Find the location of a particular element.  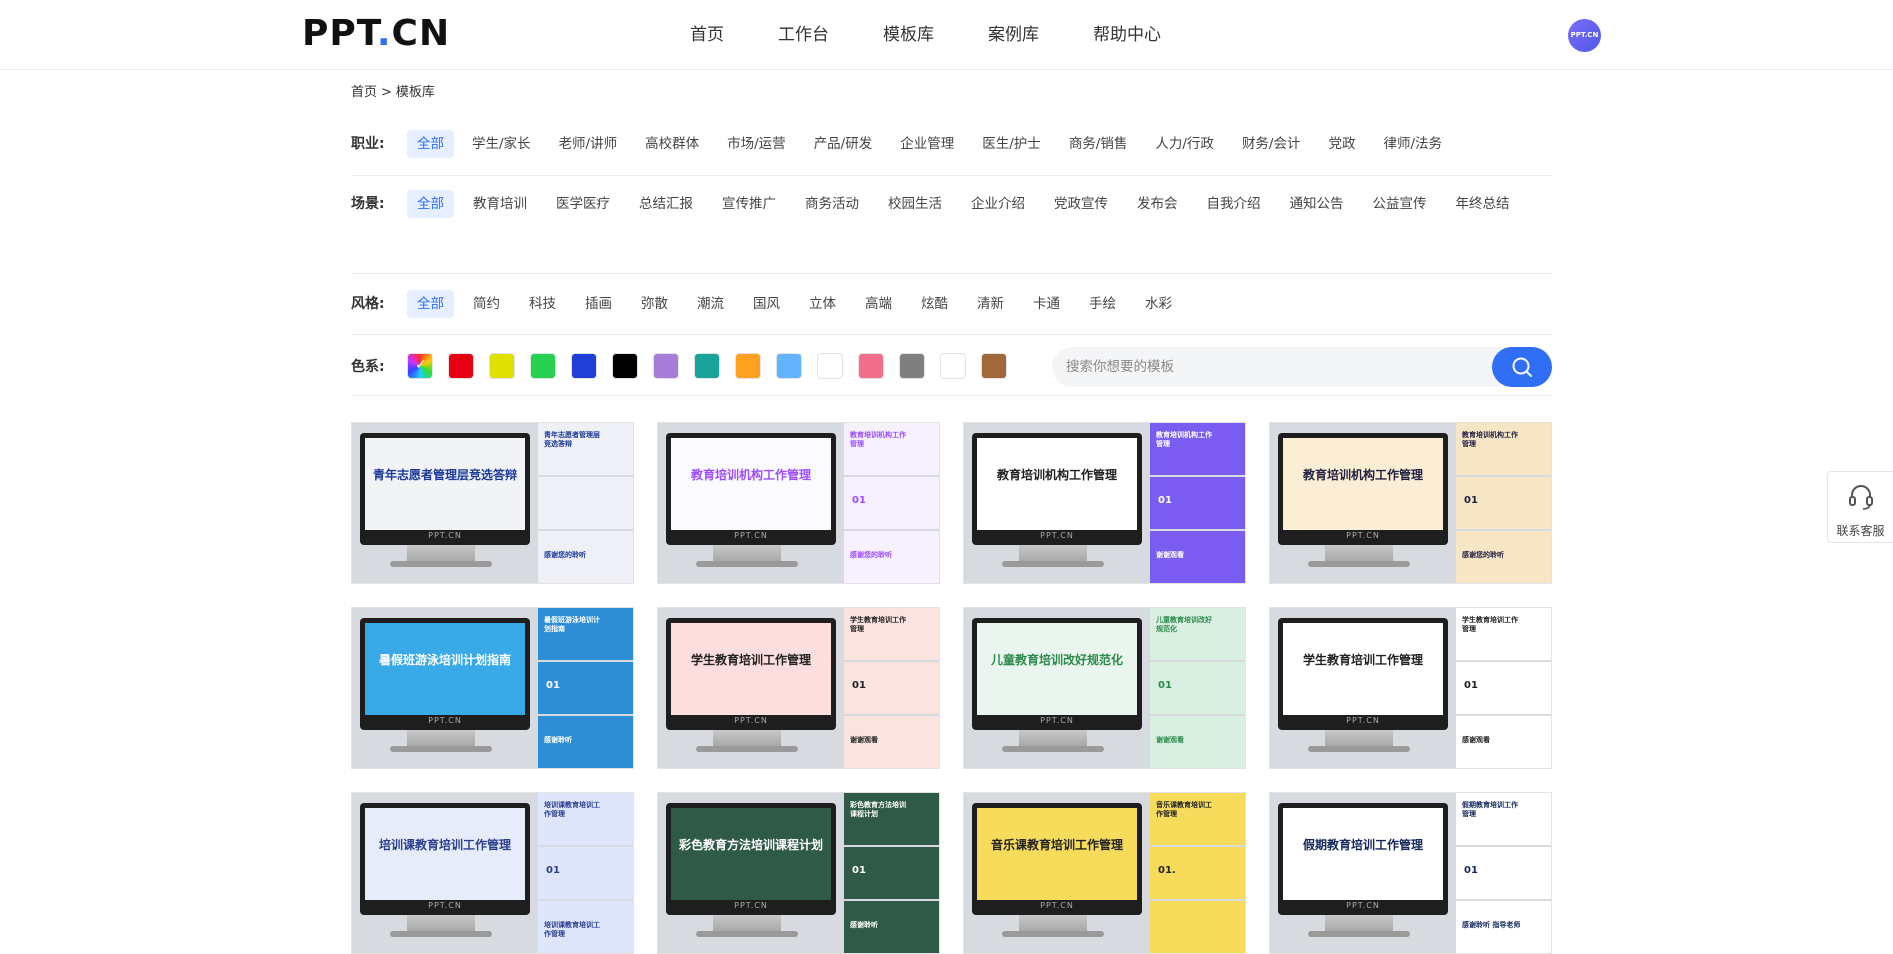

search-button is located at coordinates (1522, 367).